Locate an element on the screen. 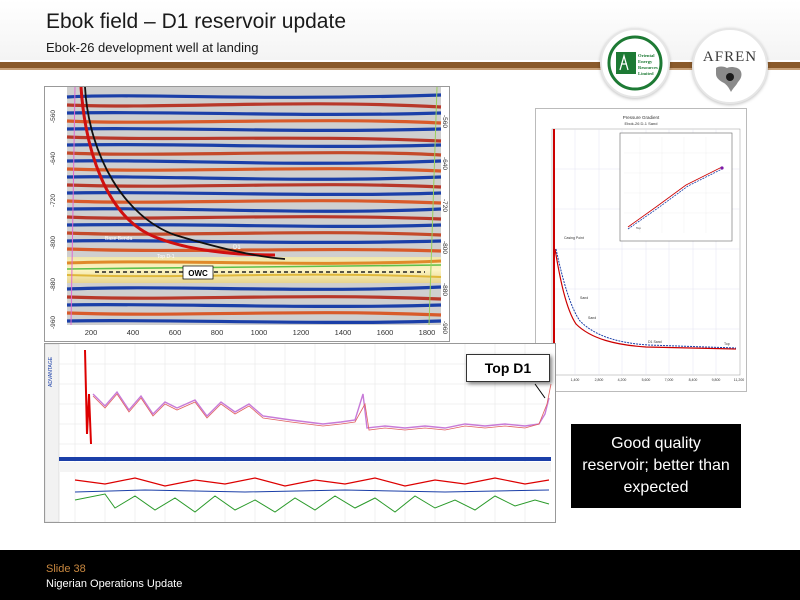  oriental-logo: Oriental Energy Resources Limited is located at coordinates (635, 63).